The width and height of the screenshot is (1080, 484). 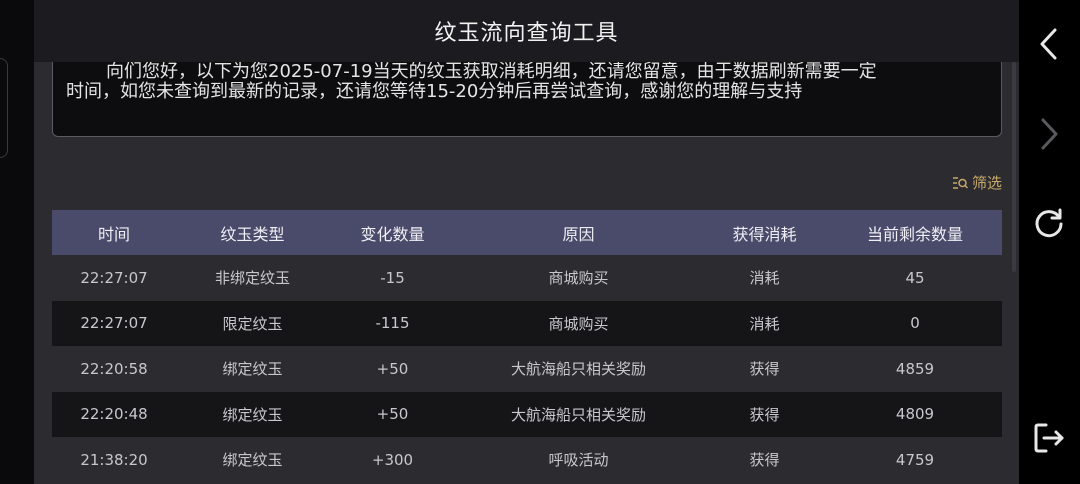 What do you see at coordinates (392, 277) in the screenshot?
I see `cell-change: -15` at bounding box center [392, 277].